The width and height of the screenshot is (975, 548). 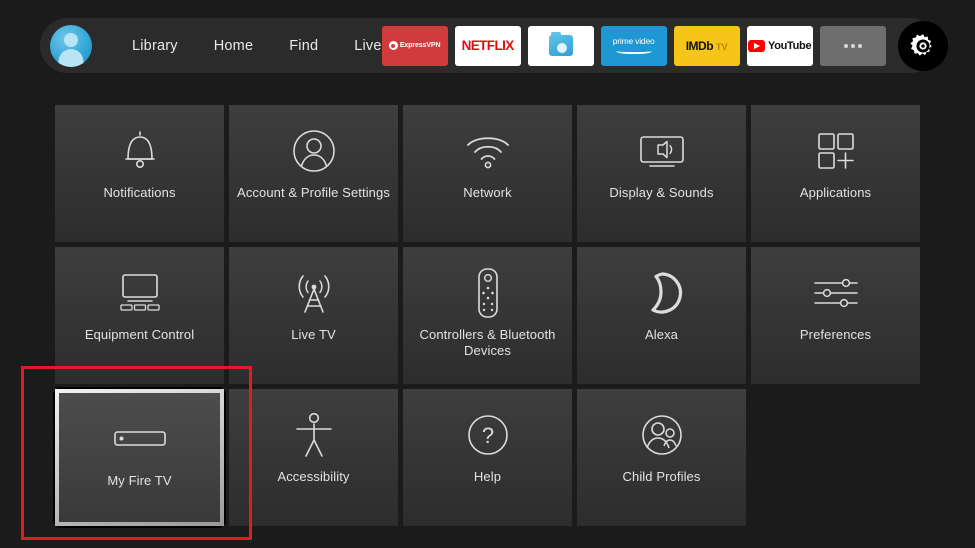 I want to click on netflix-label: NETFLIX, so click(x=488, y=45).